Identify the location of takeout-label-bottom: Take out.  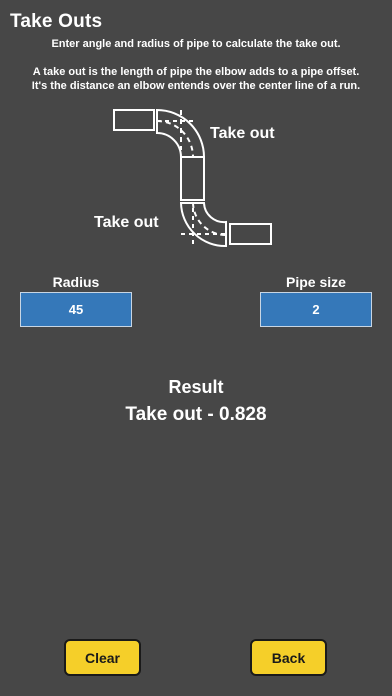
(126, 222).